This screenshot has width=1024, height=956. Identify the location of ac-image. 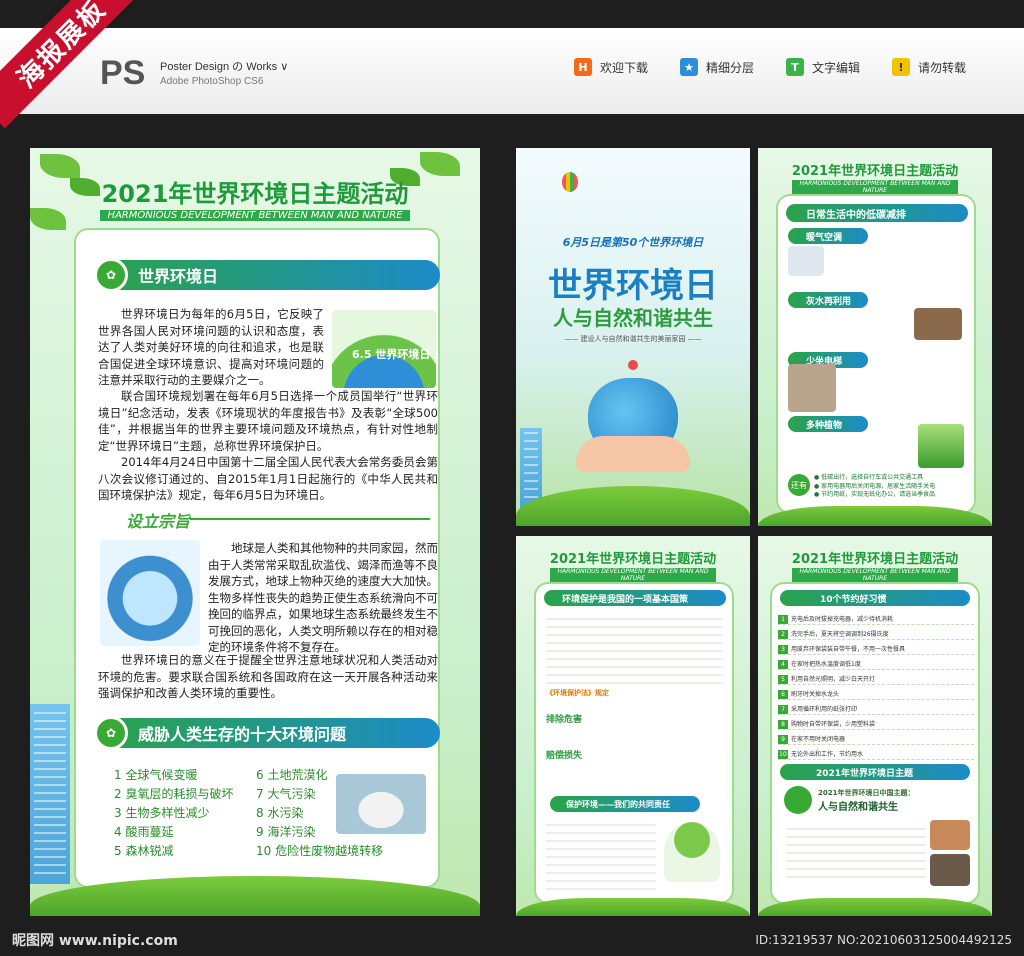
(806, 261).